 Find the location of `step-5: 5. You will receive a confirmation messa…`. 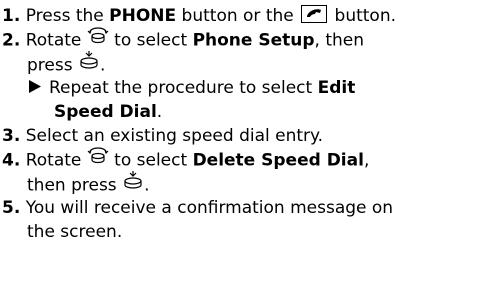

step-5: 5. You will receive a confirmation messa… is located at coordinates (237, 208).